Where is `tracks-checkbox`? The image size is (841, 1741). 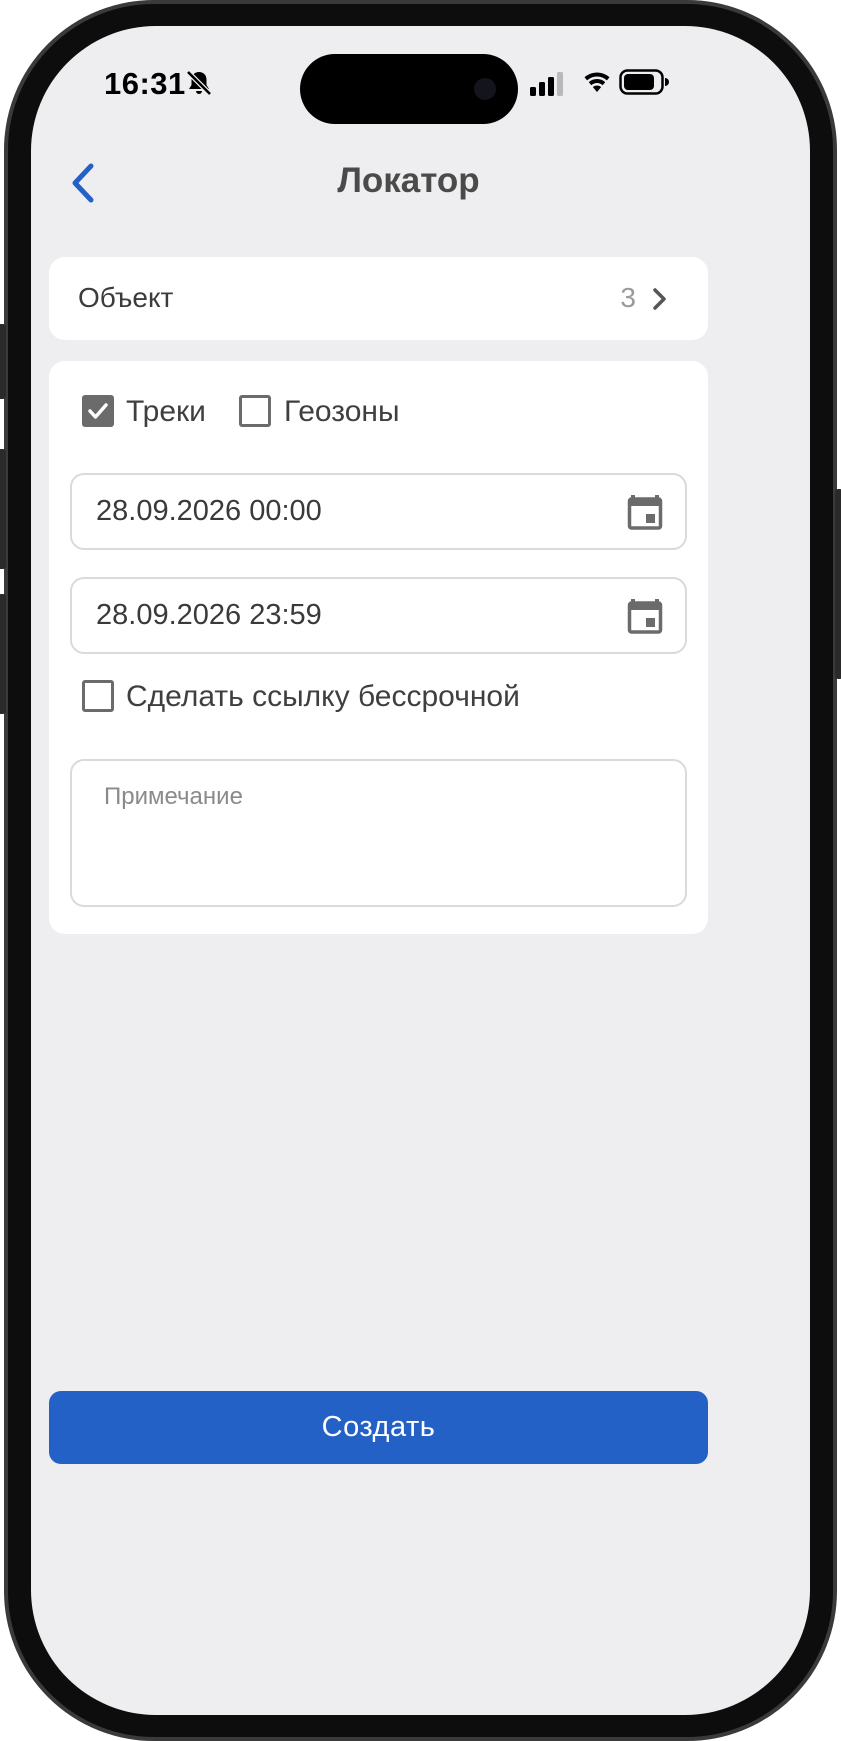
tracks-checkbox is located at coordinates (98, 411).